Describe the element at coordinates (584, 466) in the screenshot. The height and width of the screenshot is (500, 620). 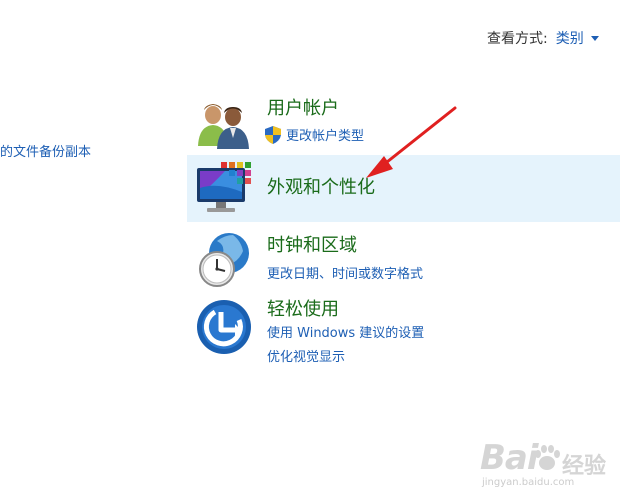
I see `watermark-cn: 经验` at that location.